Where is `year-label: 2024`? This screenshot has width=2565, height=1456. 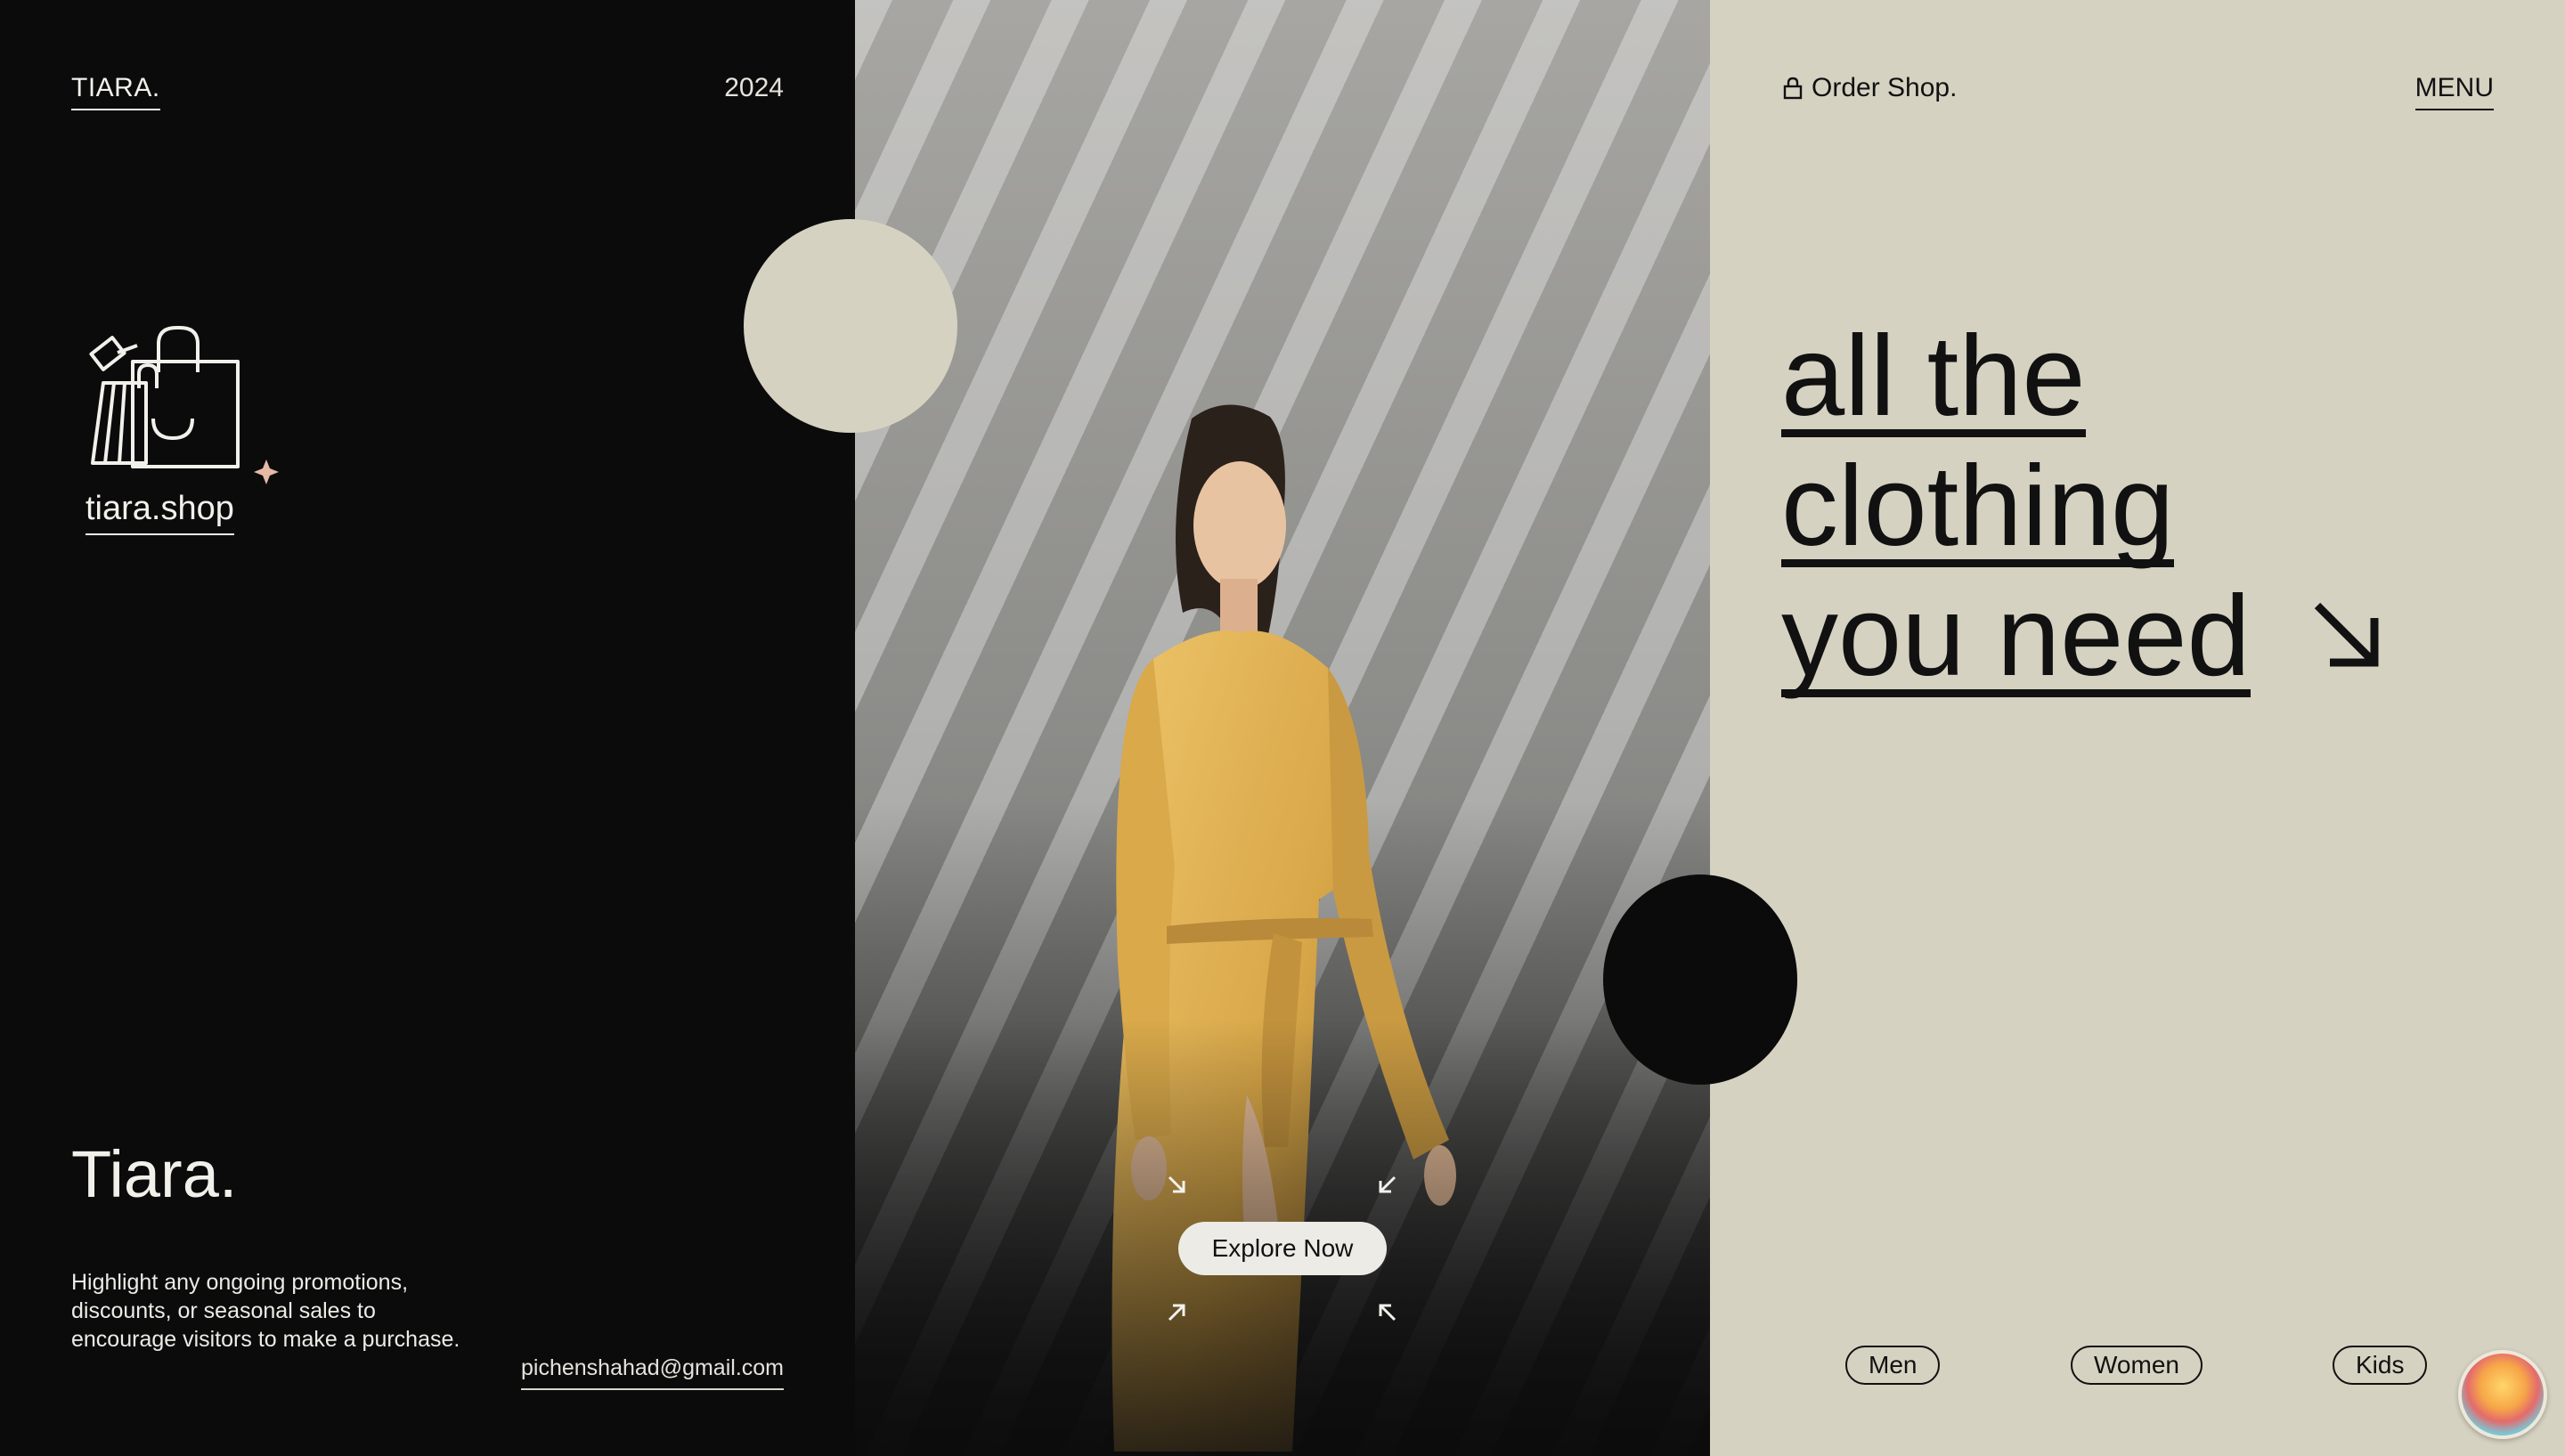 year-label: 2024 is located at coordinates (754, 87).